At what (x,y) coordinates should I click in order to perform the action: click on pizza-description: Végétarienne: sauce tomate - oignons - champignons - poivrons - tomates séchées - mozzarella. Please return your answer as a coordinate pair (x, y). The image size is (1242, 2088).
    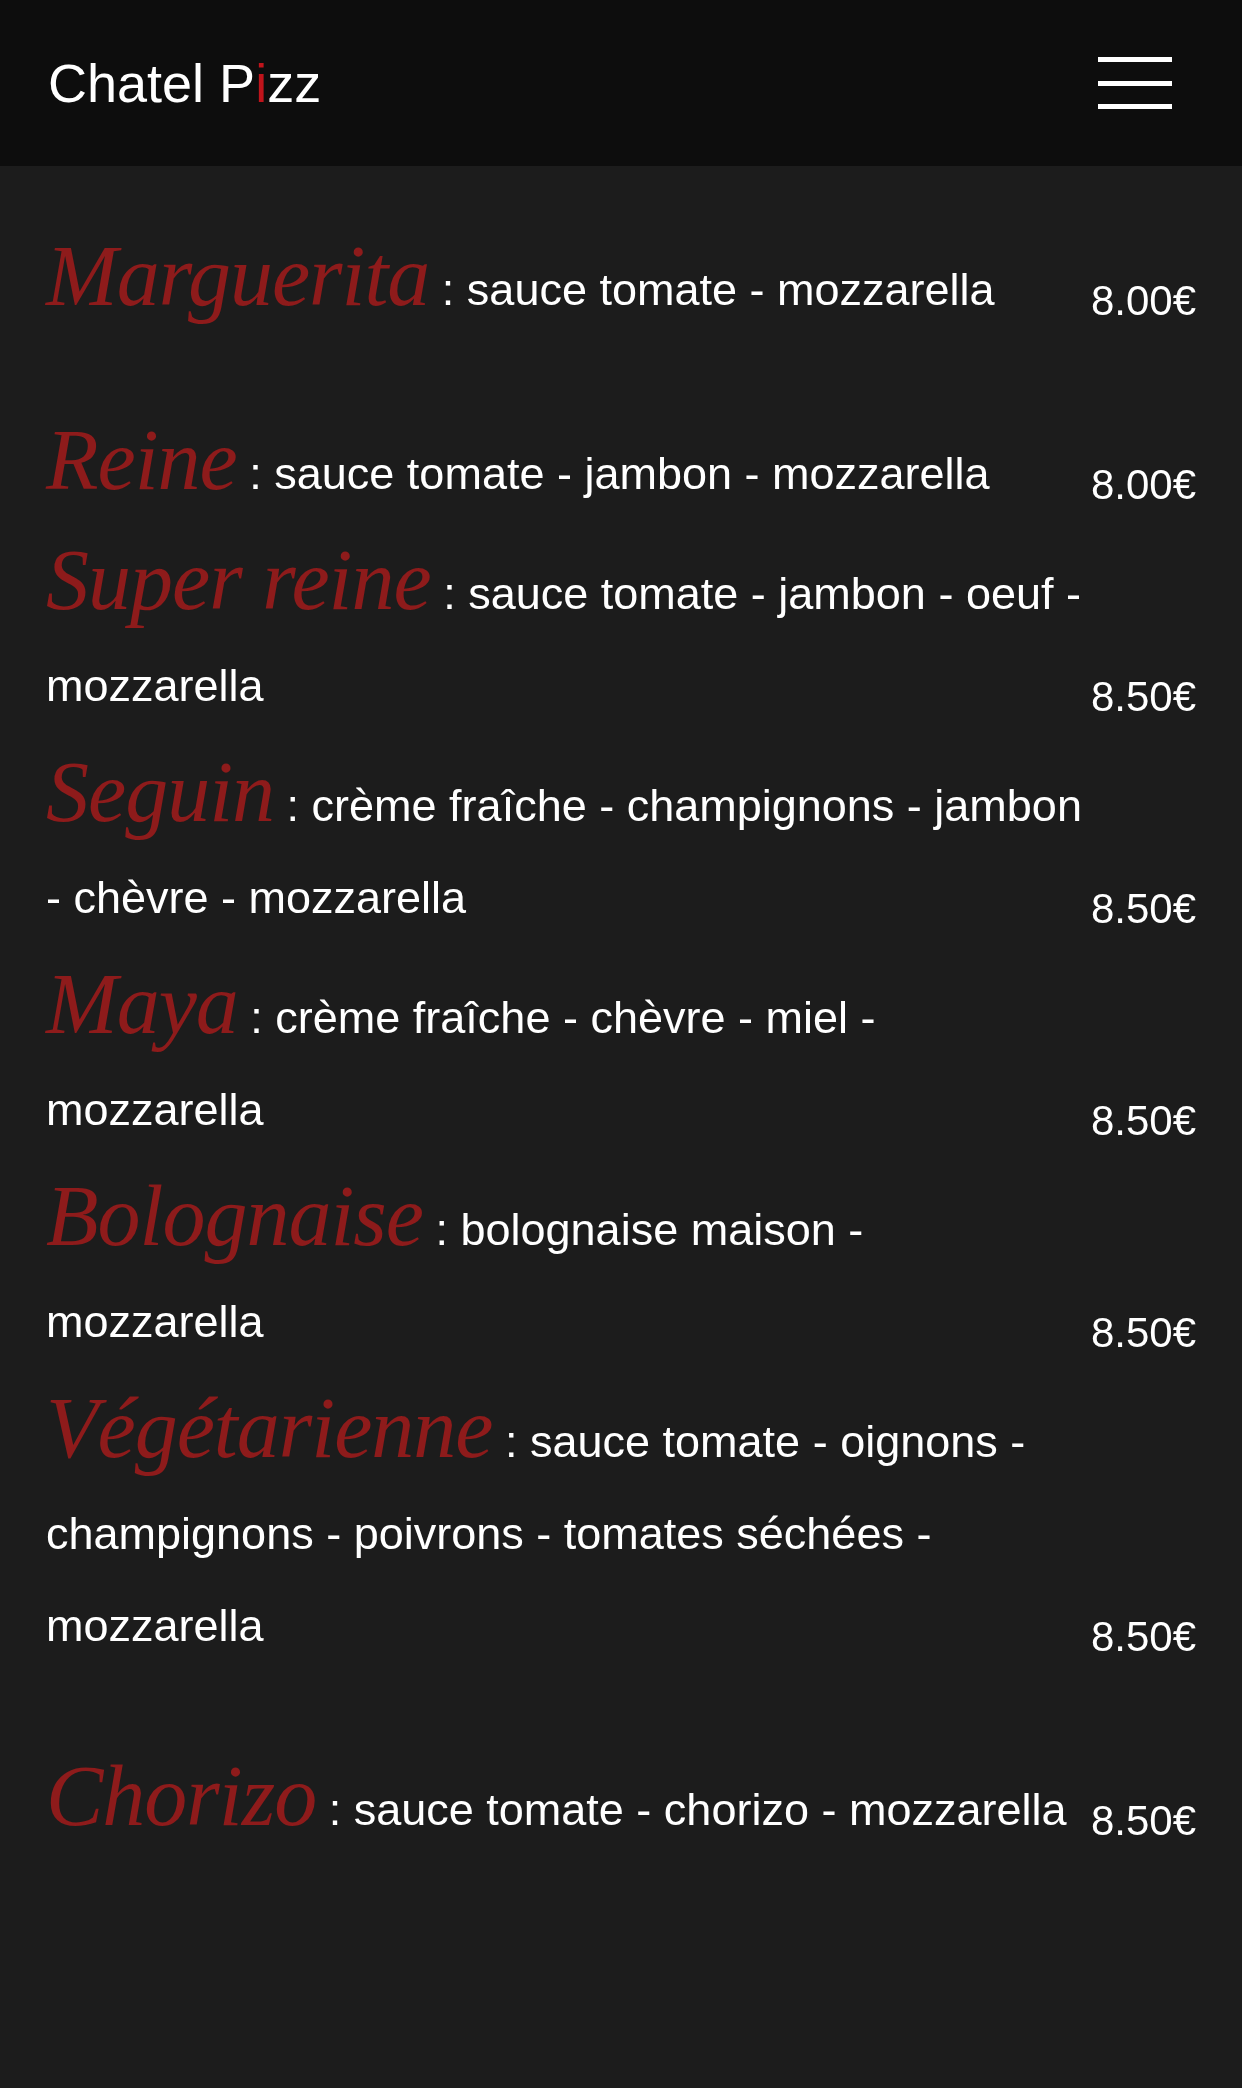
    Looking at the image, I should click on (536, 1517).